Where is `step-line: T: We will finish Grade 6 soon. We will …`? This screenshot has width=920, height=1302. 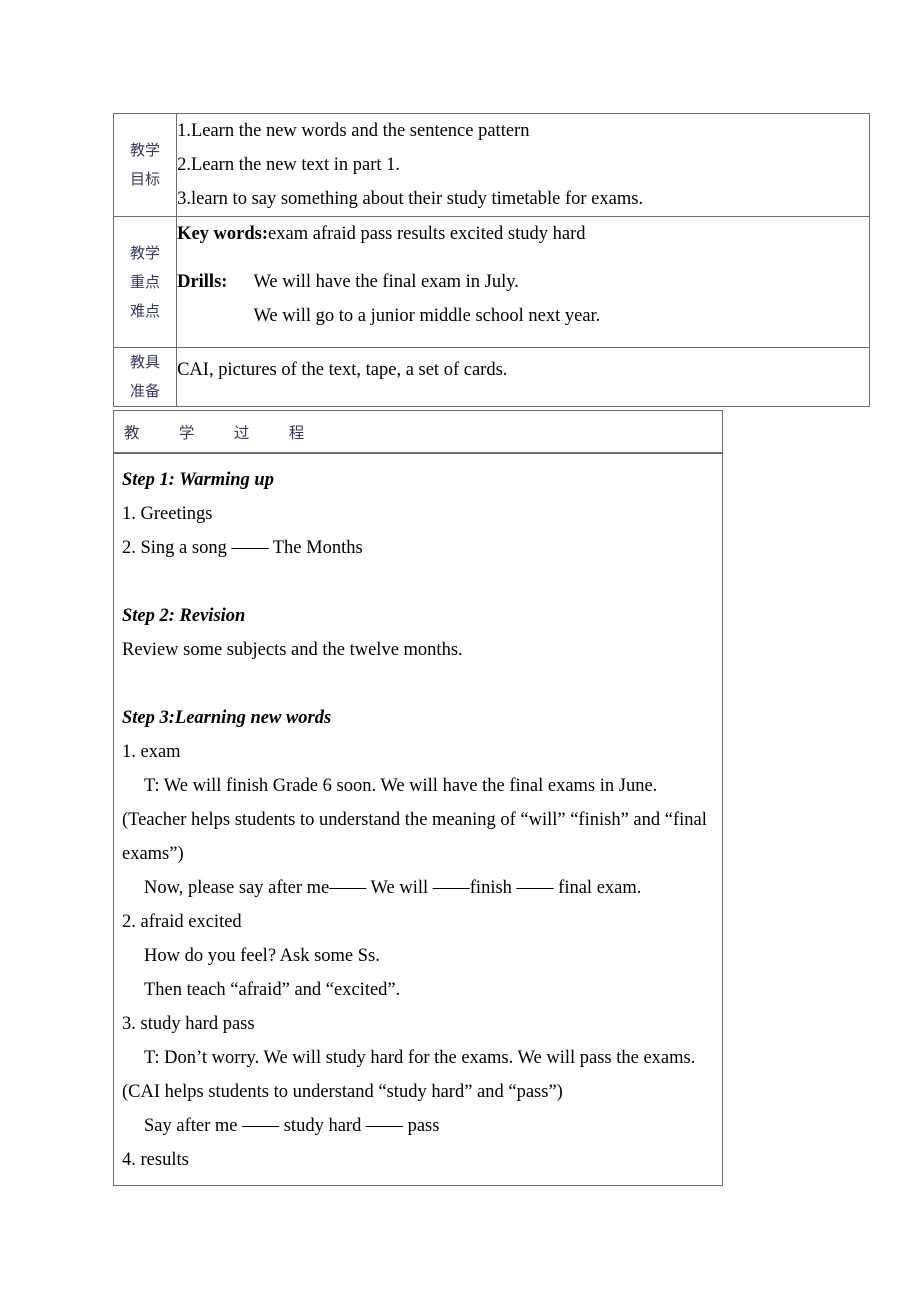
step-line: T: We will finish Grade 6 soon. We will … is located at coordinates (401, 786).